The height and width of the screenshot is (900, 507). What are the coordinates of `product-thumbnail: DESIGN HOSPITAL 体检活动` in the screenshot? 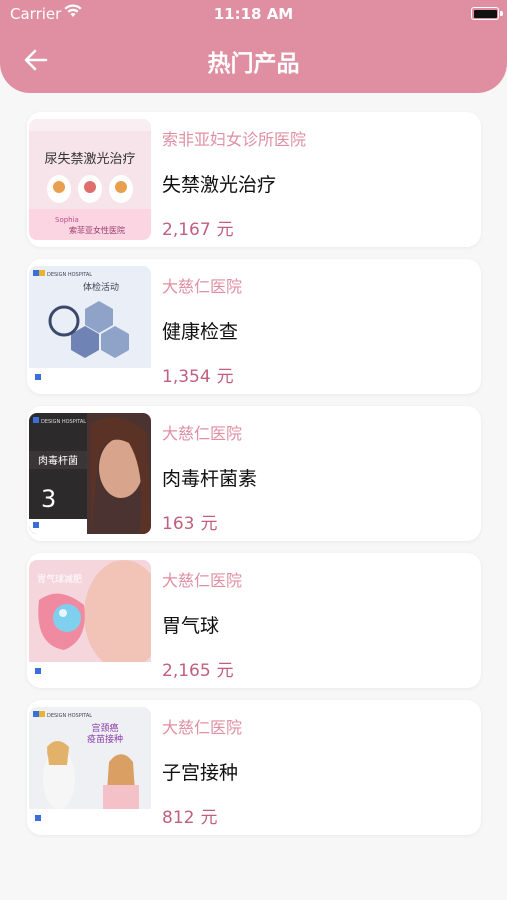 It's located at (90, 326).